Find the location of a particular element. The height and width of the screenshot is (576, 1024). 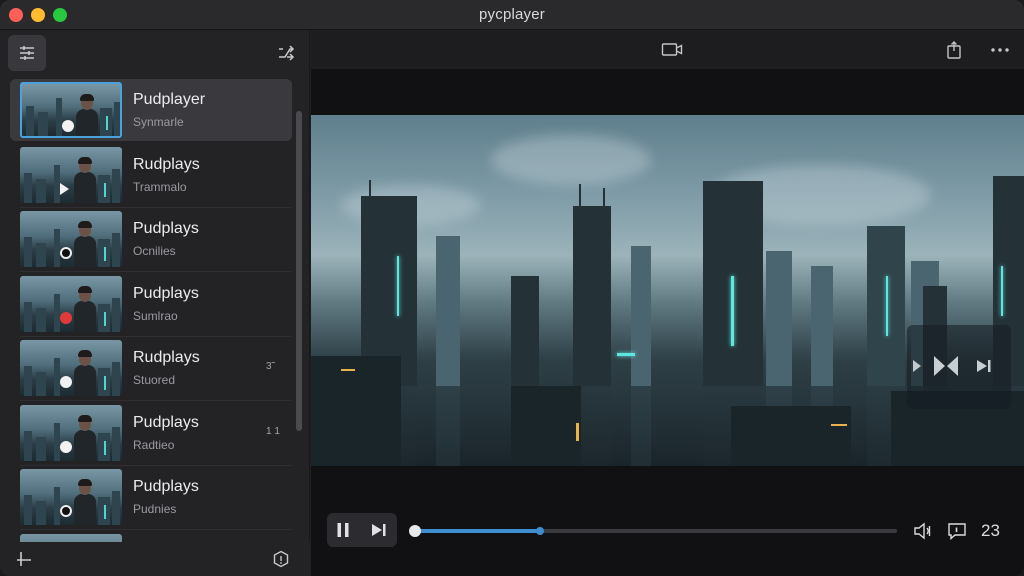

subtitles-icon is located at coordinates (957, 531).